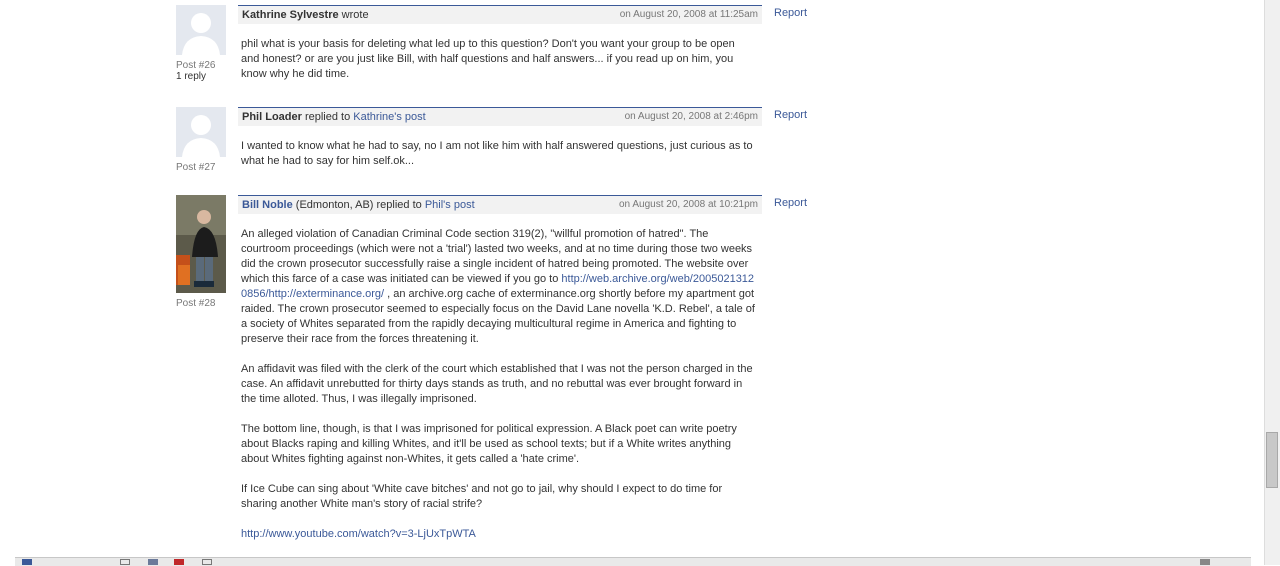 The width and height of the screenshot is (1280, 566). What do you see at coordinates (1272, 460) in the screenshot?
I see `scrollbar-thumb` at bounding box center [1272, 460].